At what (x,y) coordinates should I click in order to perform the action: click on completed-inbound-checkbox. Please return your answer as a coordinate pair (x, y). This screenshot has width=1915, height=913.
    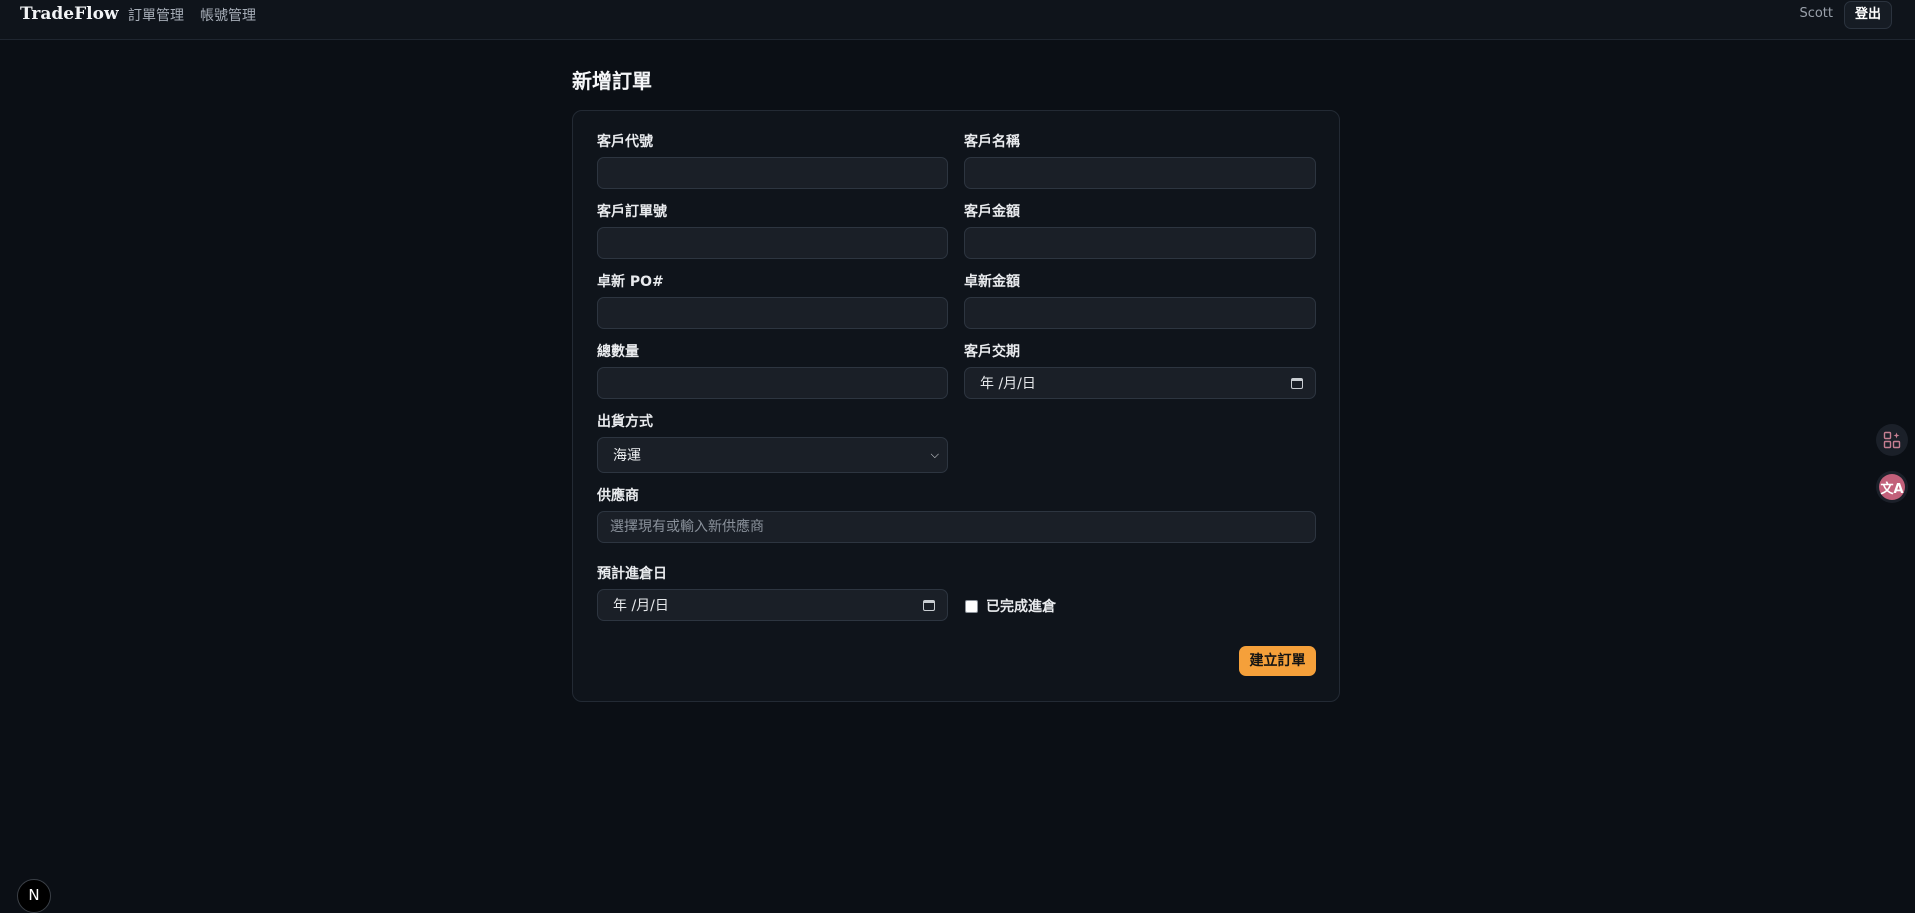
    Looking at the image, I should click on (971, 606).